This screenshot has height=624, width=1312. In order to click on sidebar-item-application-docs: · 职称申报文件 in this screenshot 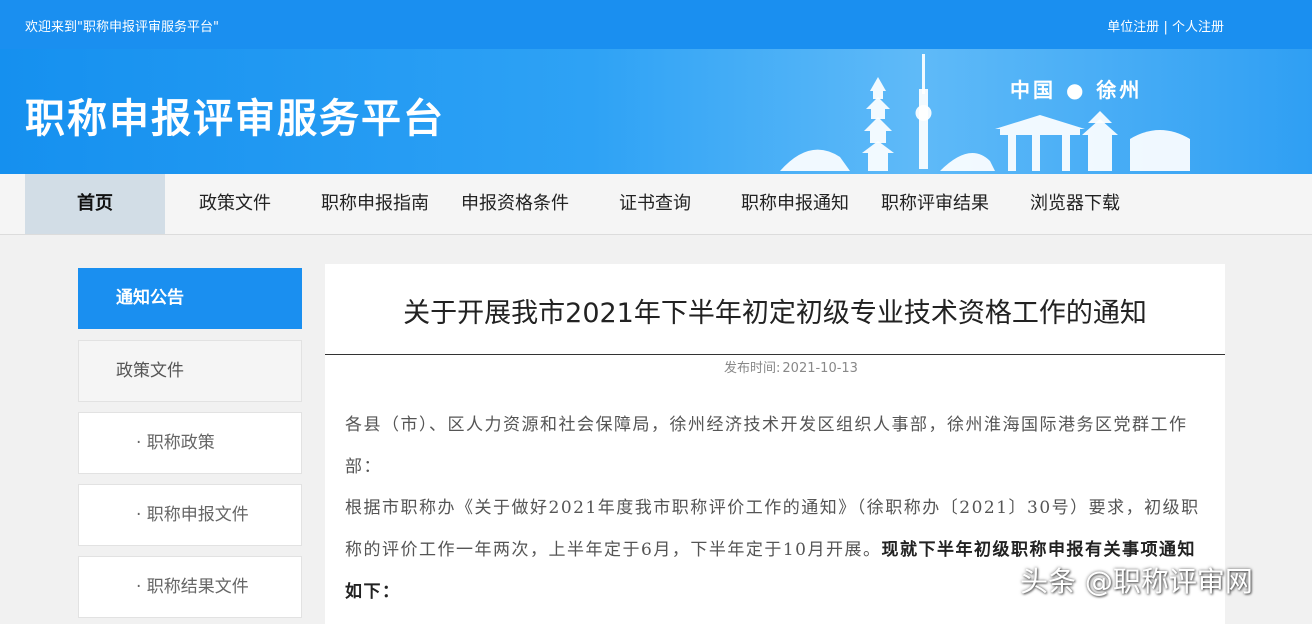, I will do `click(190, 515)`.